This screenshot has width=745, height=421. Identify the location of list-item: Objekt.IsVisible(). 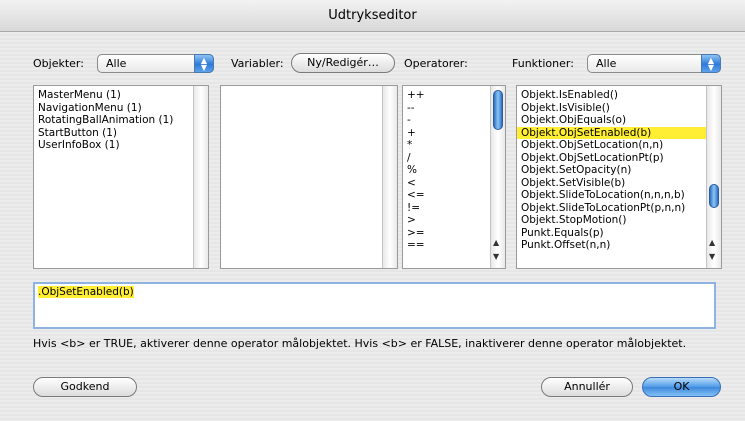
(619, 108).